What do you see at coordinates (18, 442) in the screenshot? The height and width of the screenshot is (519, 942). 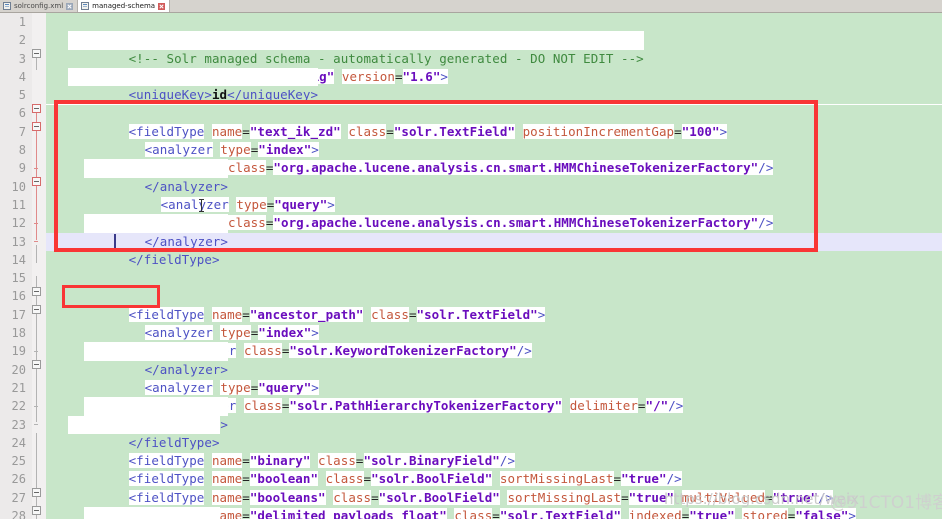 I see `line-number: 24` at bounding box center [18, 442].